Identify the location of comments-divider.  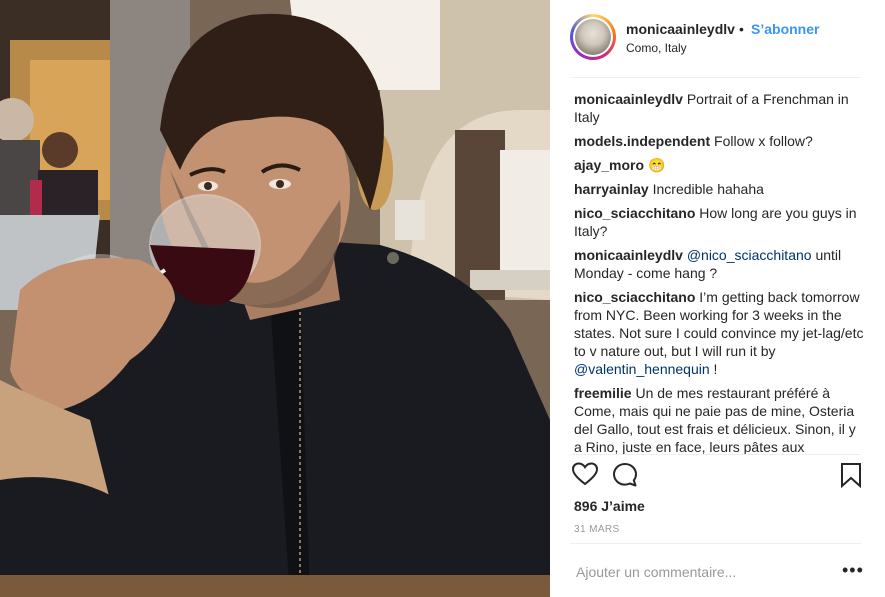
(715, 454).